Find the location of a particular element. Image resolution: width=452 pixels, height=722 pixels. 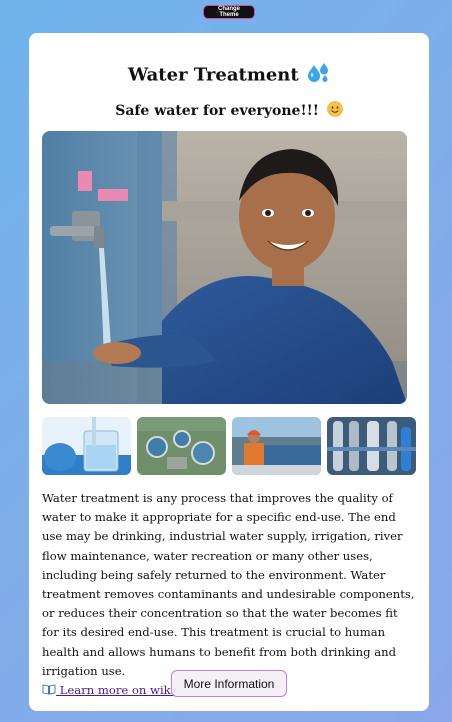

water-droplets-icon is located at coordinates (319, 75).